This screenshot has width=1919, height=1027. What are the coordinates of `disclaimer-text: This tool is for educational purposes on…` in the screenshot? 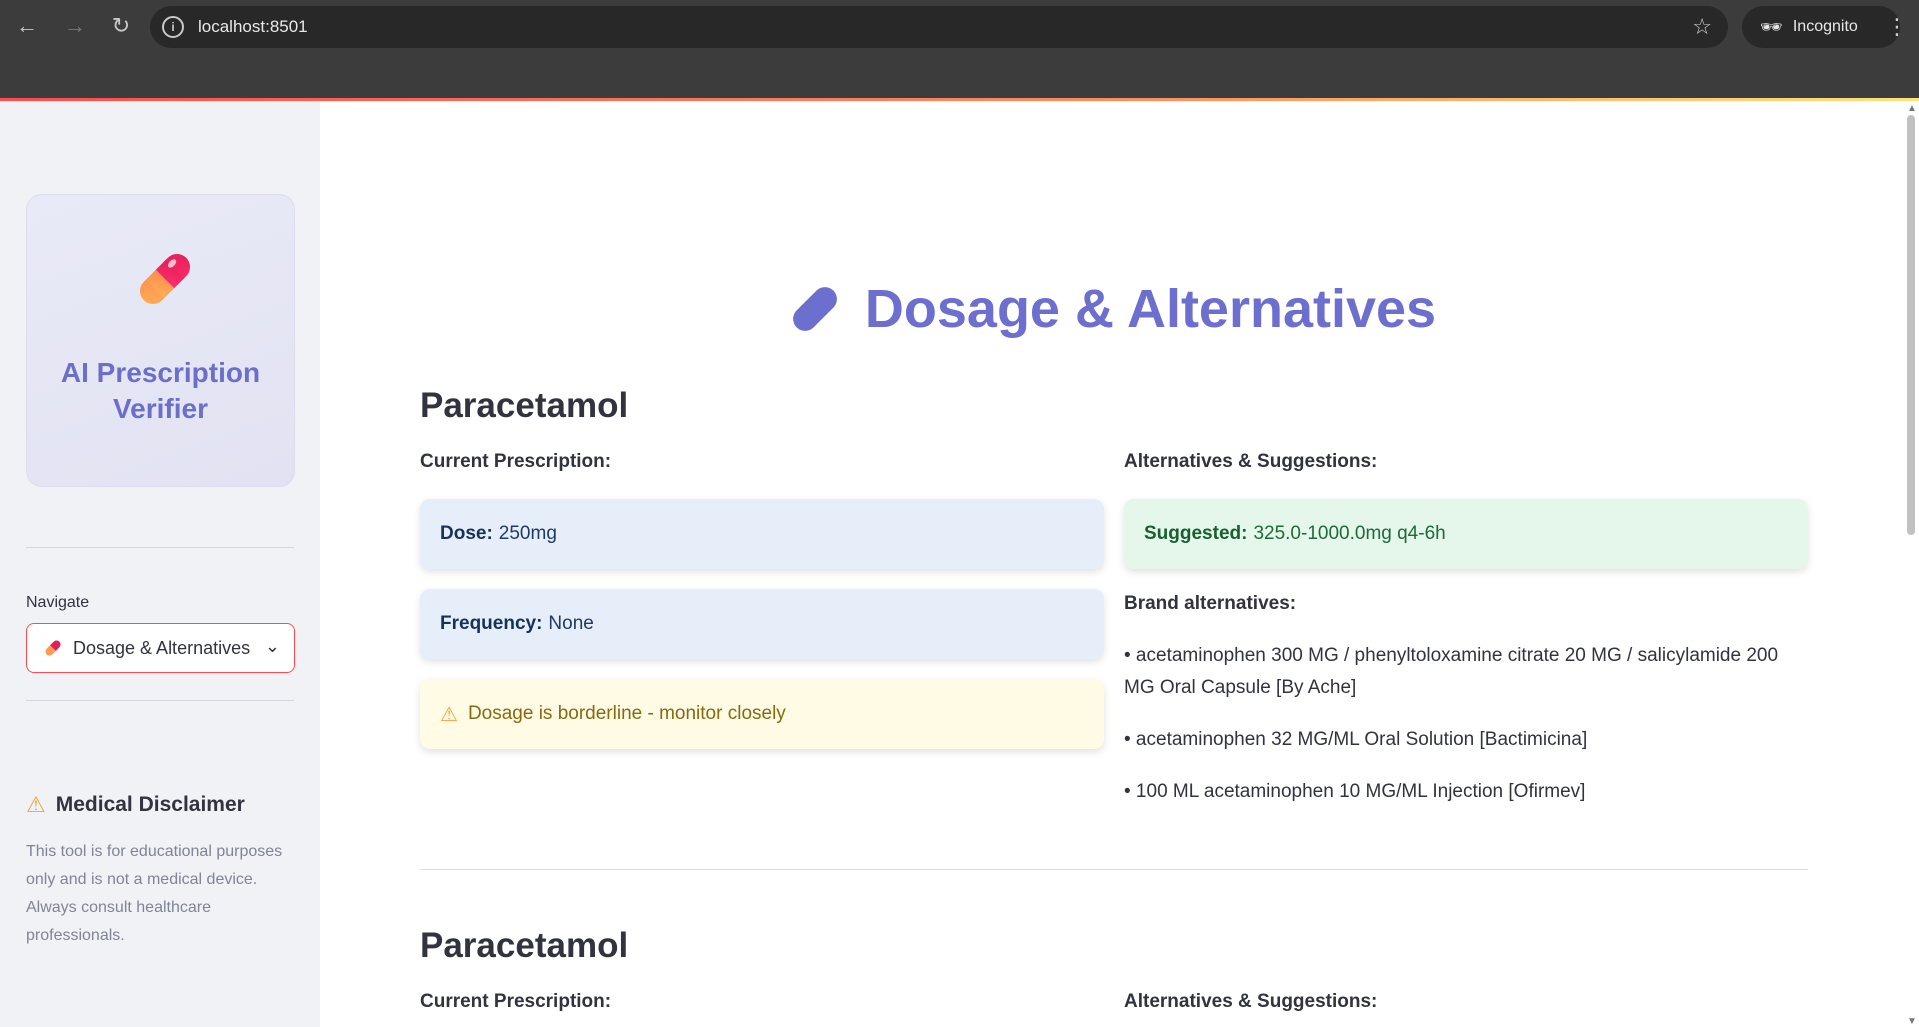 It's located at (154, 893).